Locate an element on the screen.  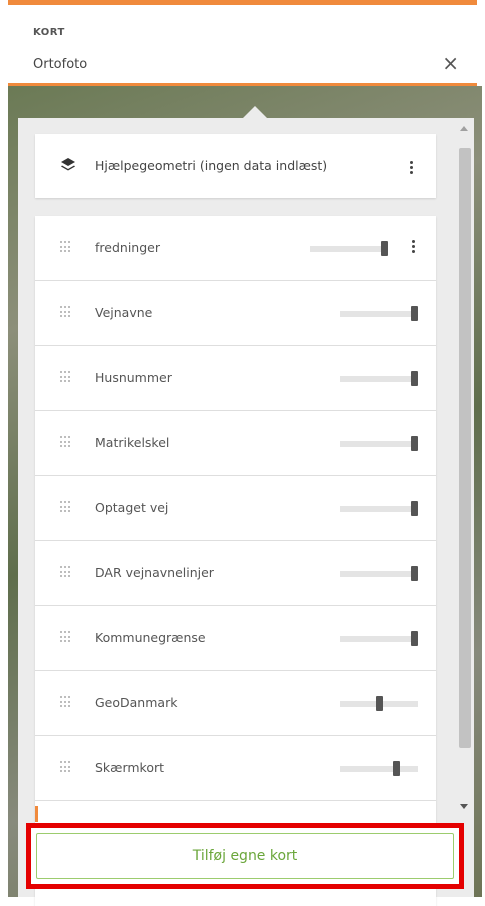
helper-geometry-card: Hjælpegeometri (ingen data indlæst) is located at coordinates (235, 166).